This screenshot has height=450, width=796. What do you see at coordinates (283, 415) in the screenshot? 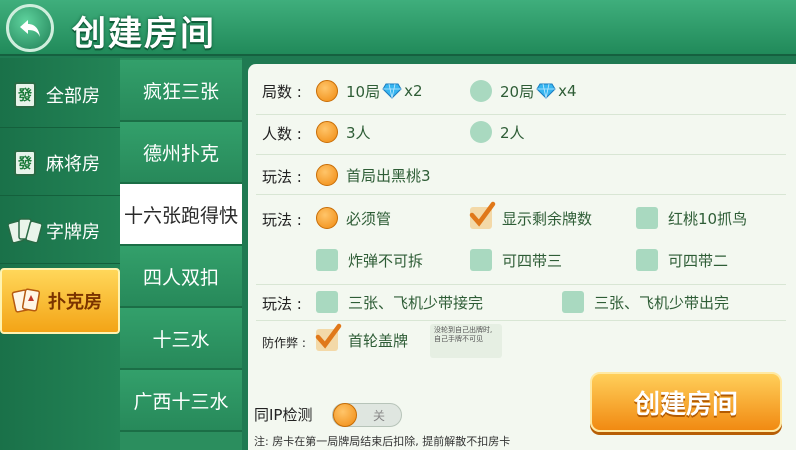
I see `ip-check-label: 同IP检测` at bounding box center [283, 415].